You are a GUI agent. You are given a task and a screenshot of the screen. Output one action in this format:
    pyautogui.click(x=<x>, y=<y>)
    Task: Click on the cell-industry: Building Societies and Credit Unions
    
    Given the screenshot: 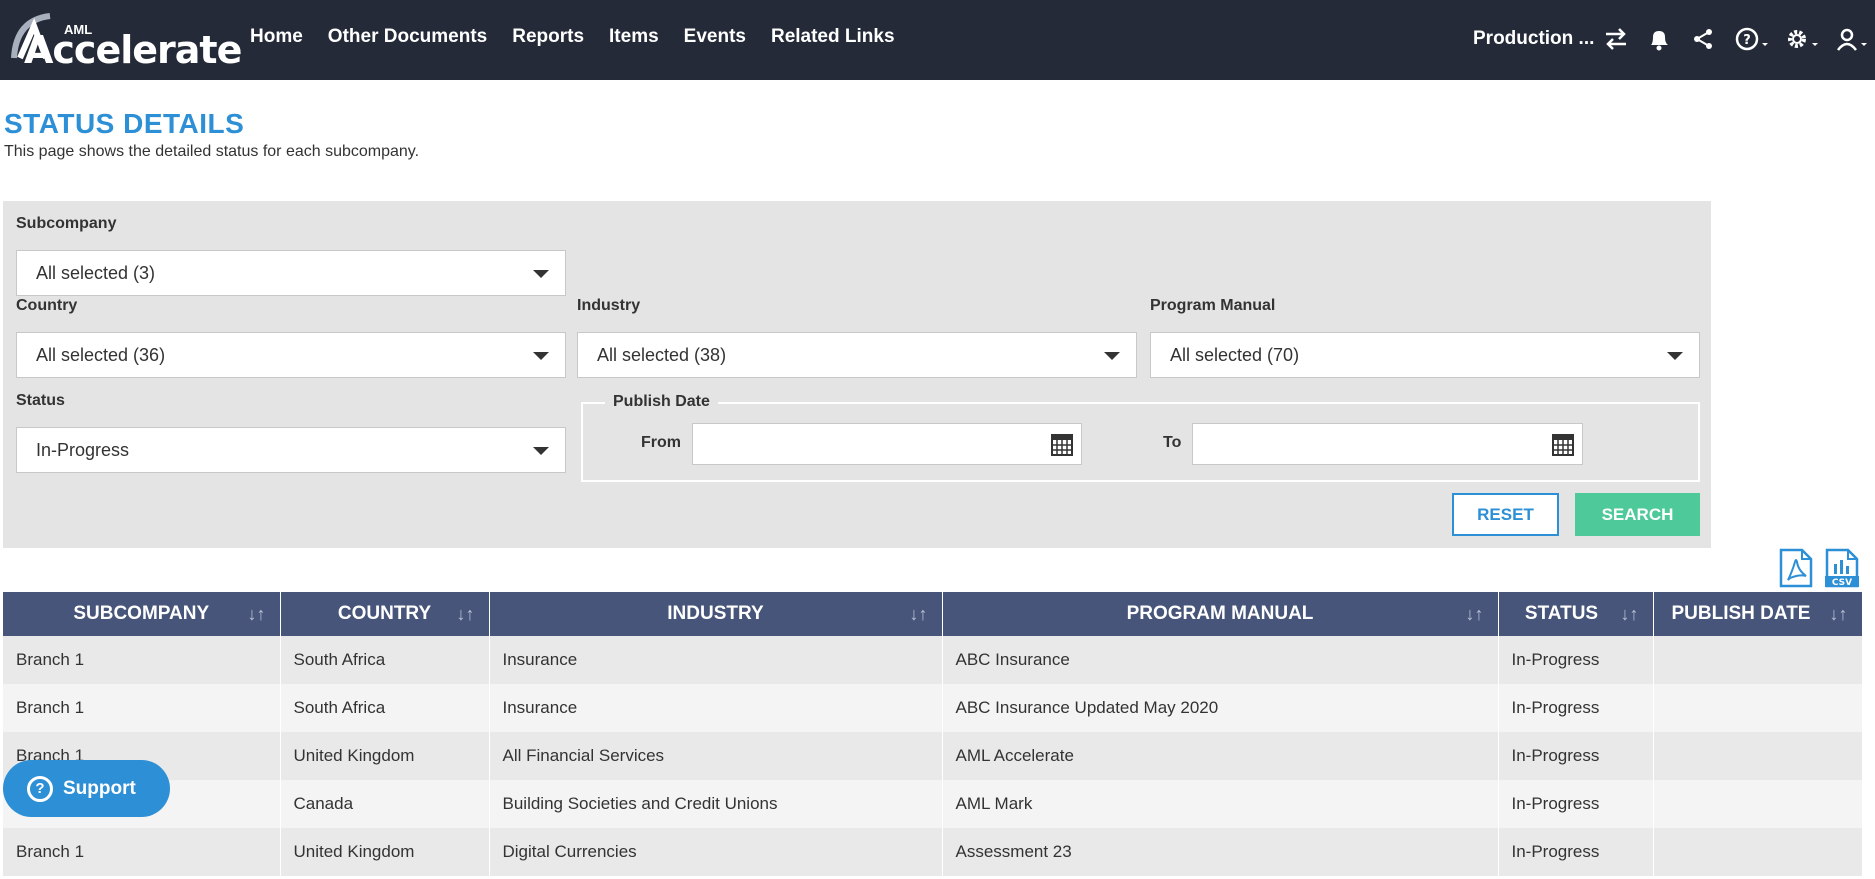 What is the action you would take?
    pyautogui.click(x=716, y=804)
    